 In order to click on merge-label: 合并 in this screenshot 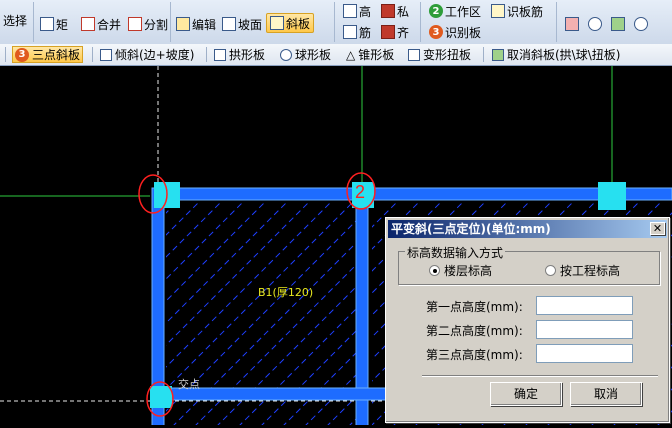, I will do `click(109, 24)`.